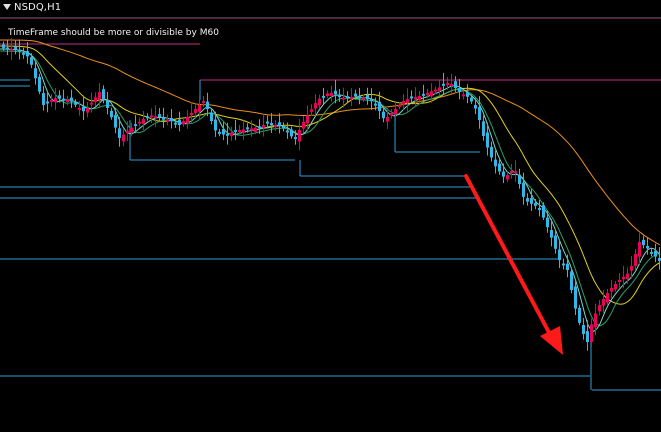  I want to click on chart-symbol-title: NSDQ,H1, so click(38, 7).